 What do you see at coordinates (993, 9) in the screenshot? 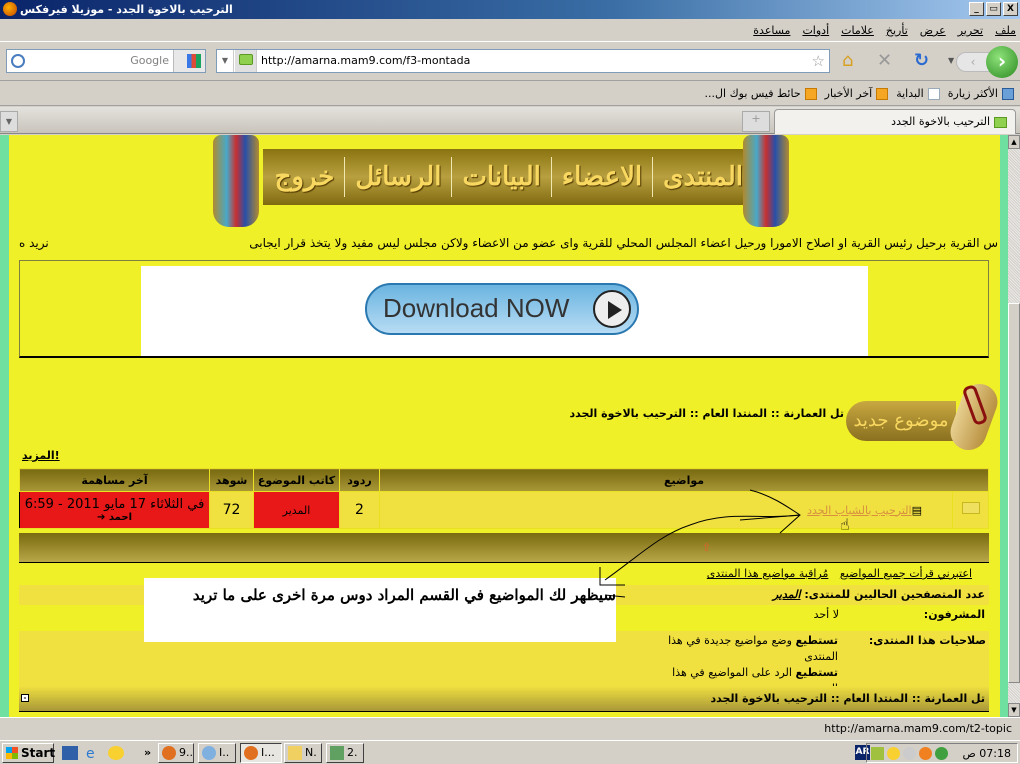
I see `maximize-button: ▭` at bounding box center [993, 9].